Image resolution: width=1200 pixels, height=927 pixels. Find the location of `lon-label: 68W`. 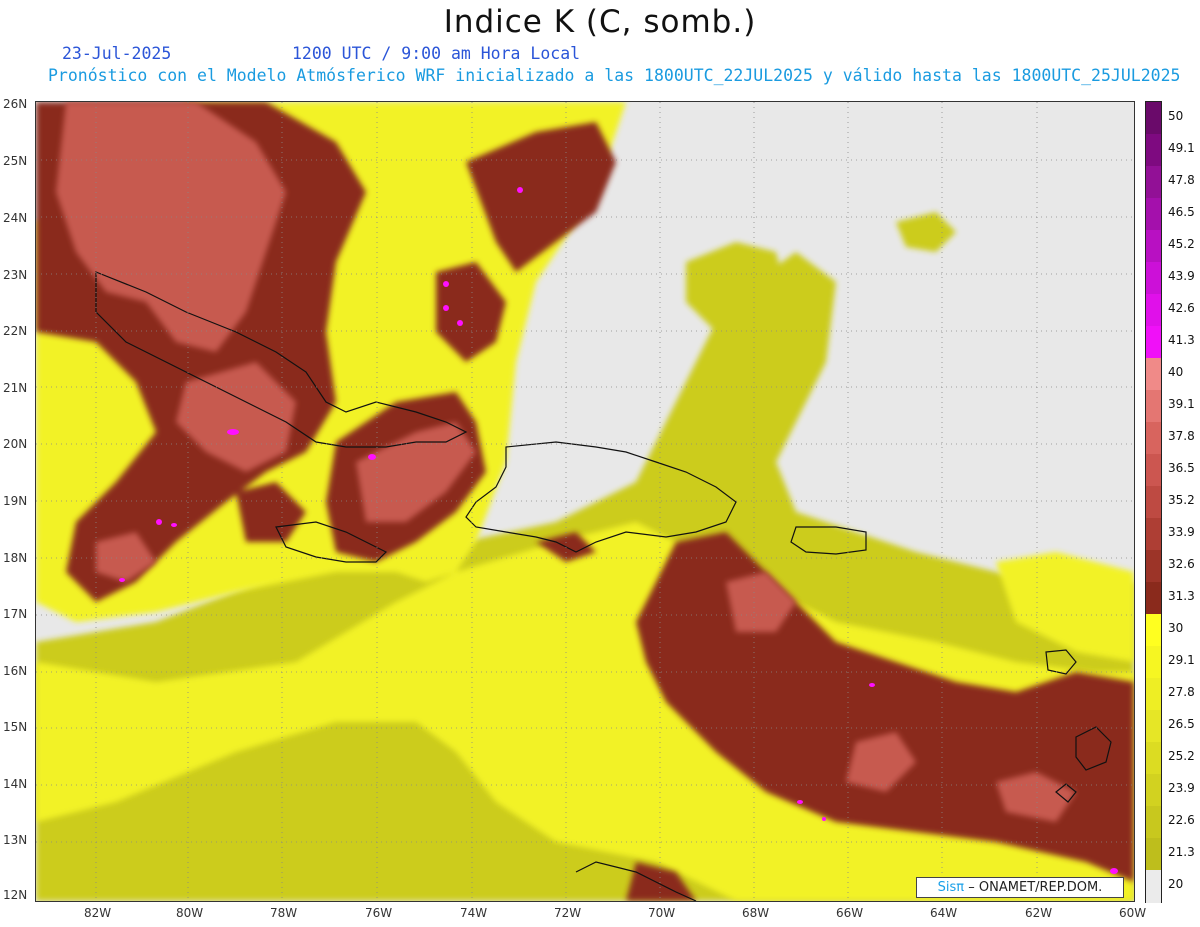

lon-label: 68W is located at coordinates (756, 913).